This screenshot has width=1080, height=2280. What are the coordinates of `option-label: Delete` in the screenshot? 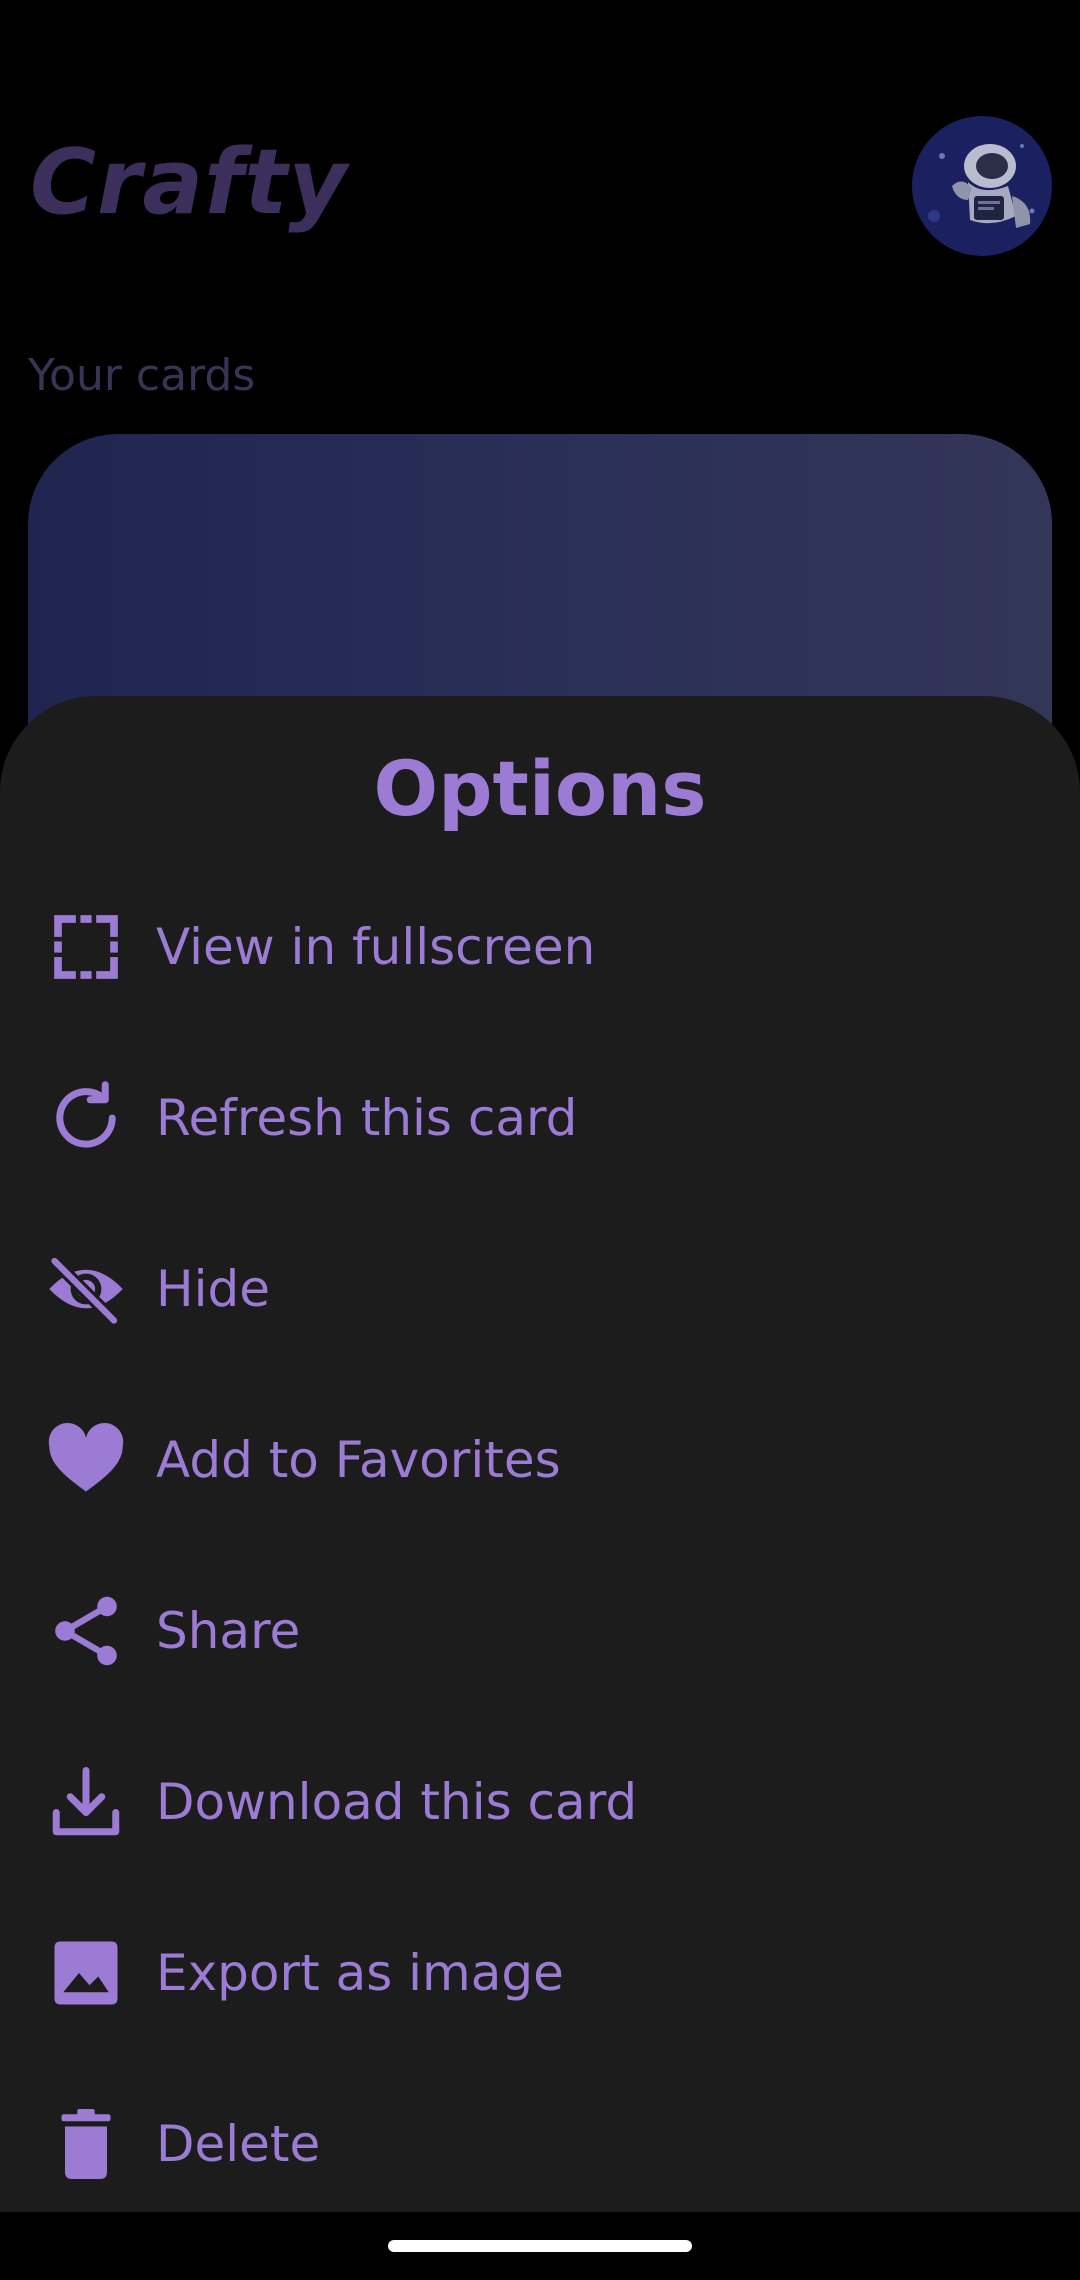 It's located at (238, 2144).